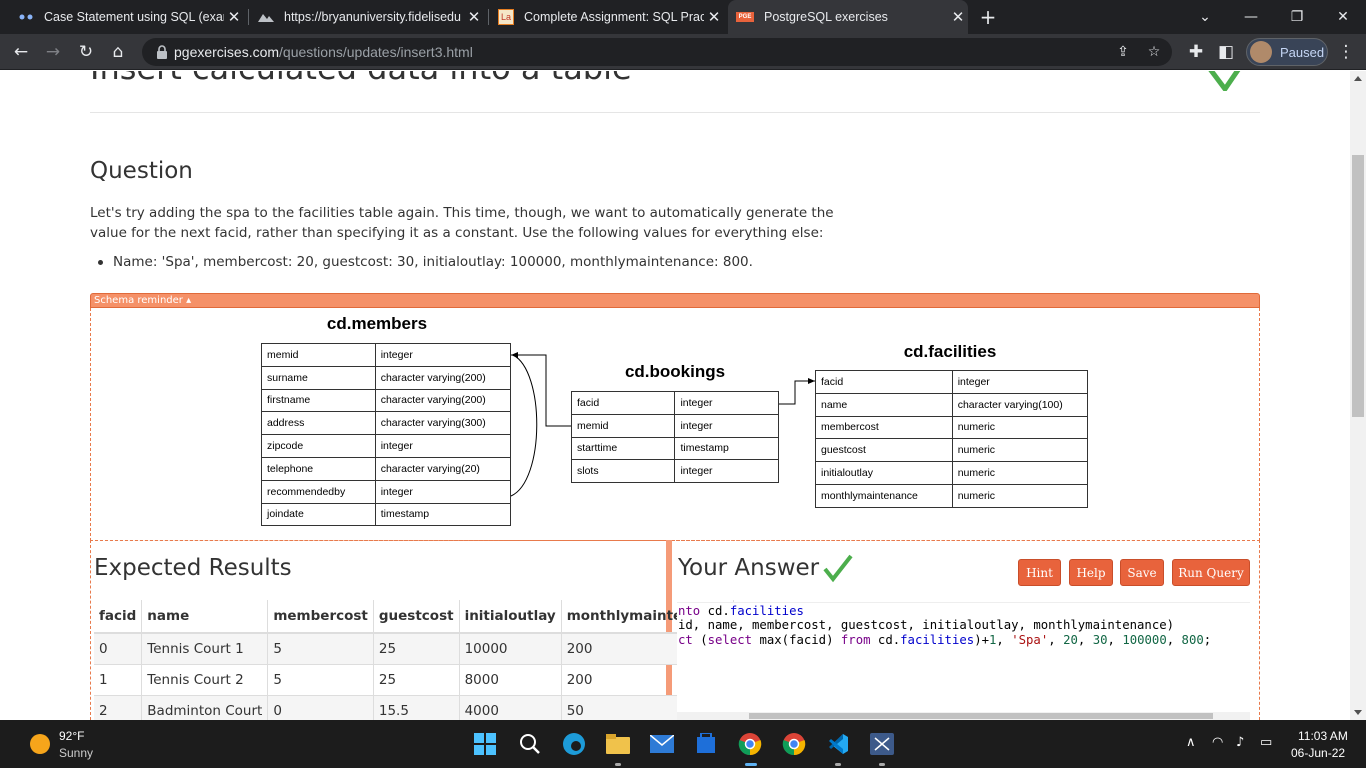 The width and height of the screenshot is (1366, 768). Describe the element at coordinates (884, 495) in the screenshot. I see `column-name: monthlymaintenance` at that location.